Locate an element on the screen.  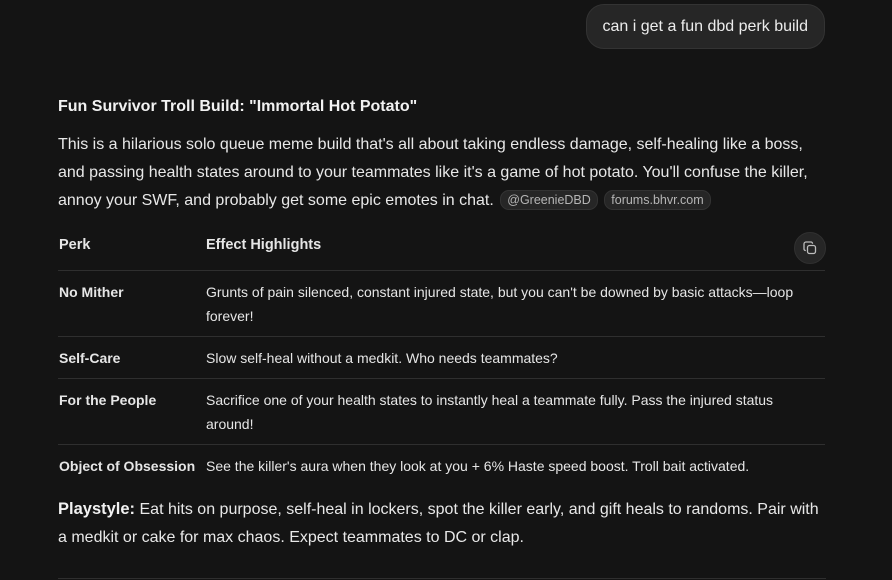
perk-name-cell: No Mither is located at coordinates (131, 303).